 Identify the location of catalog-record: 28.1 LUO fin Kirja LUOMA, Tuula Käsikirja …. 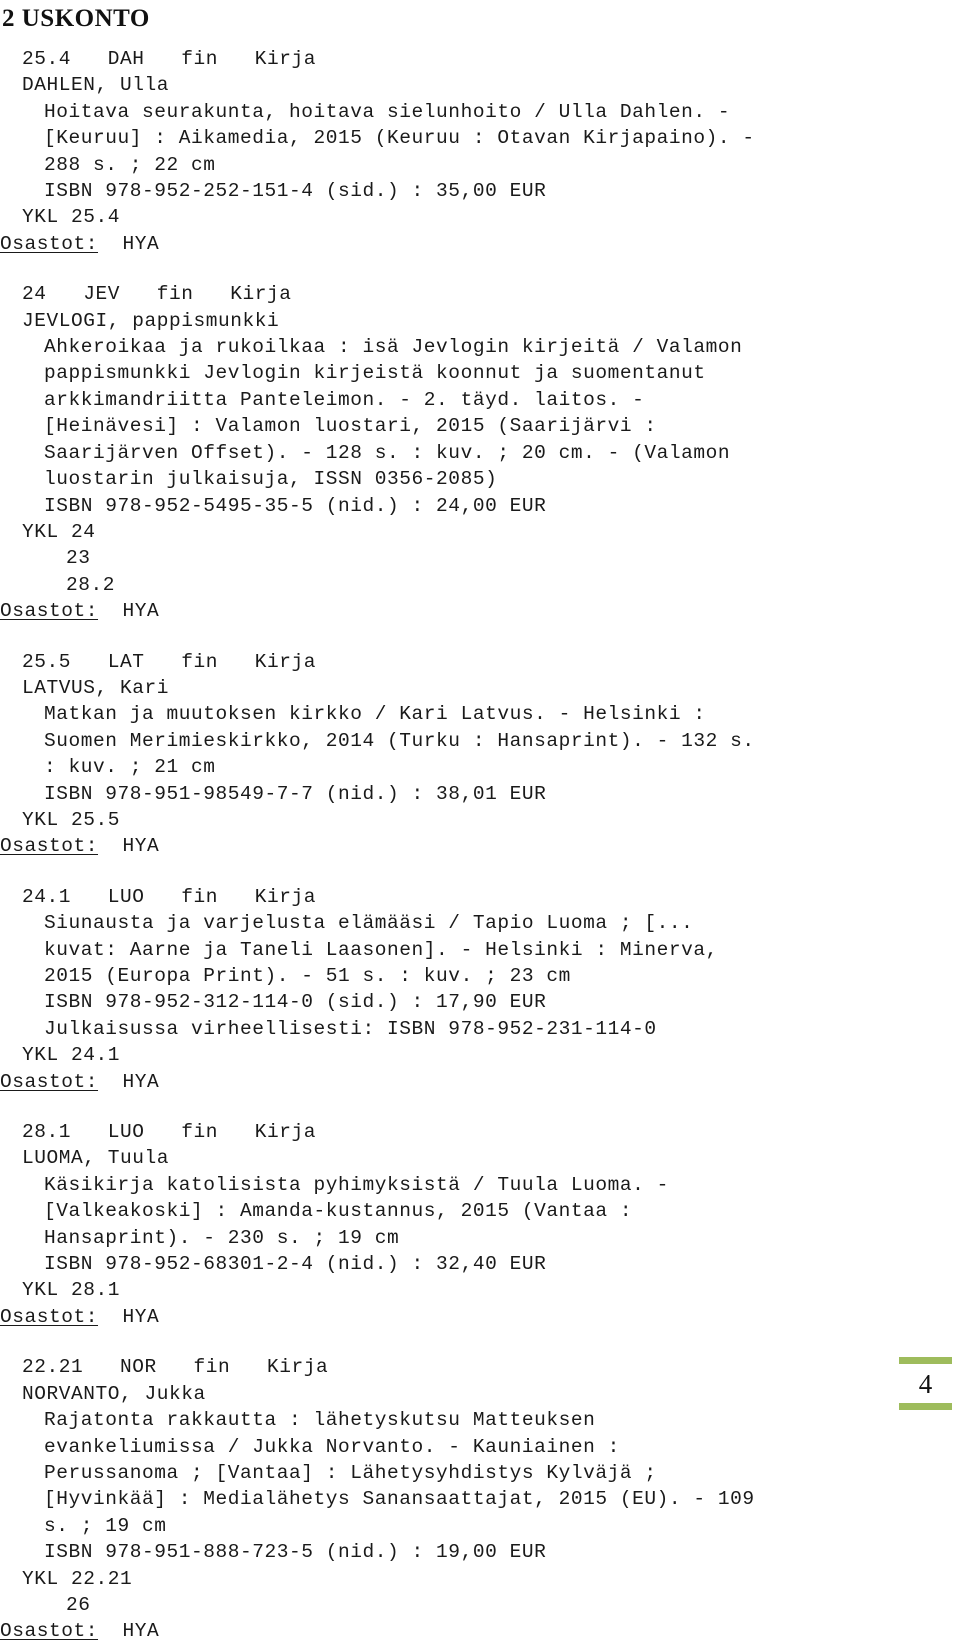
(480, 1224).